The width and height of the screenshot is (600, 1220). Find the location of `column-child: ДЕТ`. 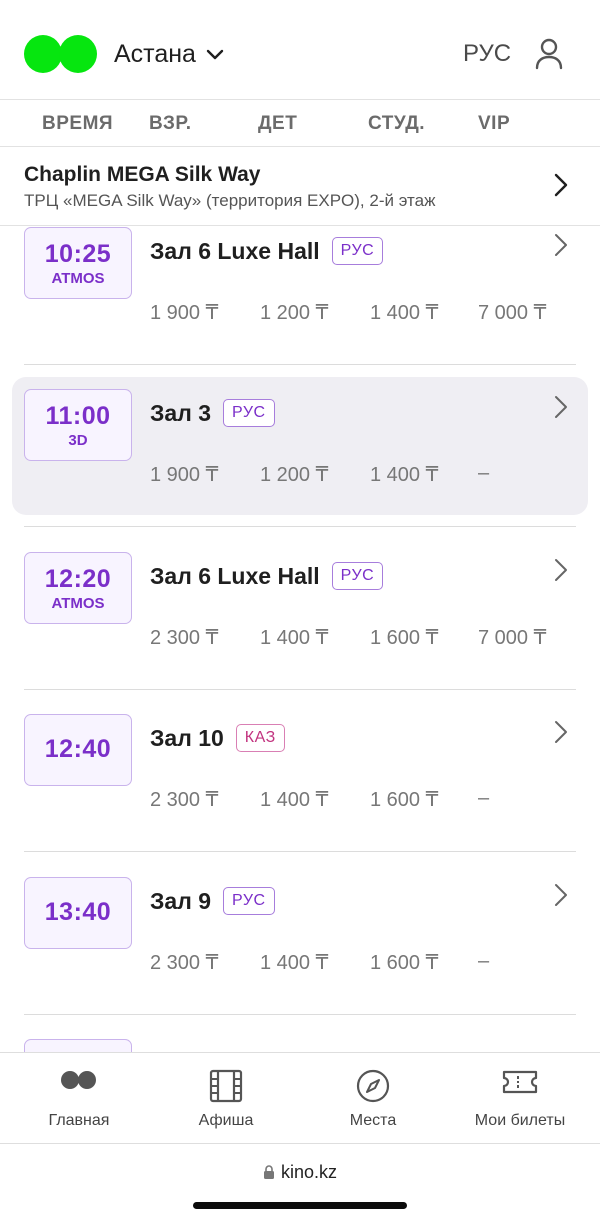

column-child: ДЕТ is located at coordinates (278, 123).